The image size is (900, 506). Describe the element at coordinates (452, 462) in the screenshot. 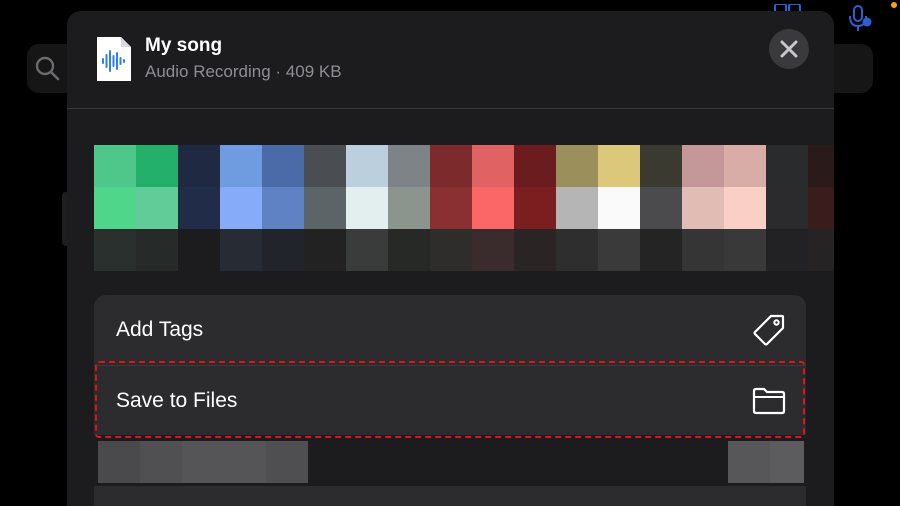

I see `more-actions-row-obscured` at that location.